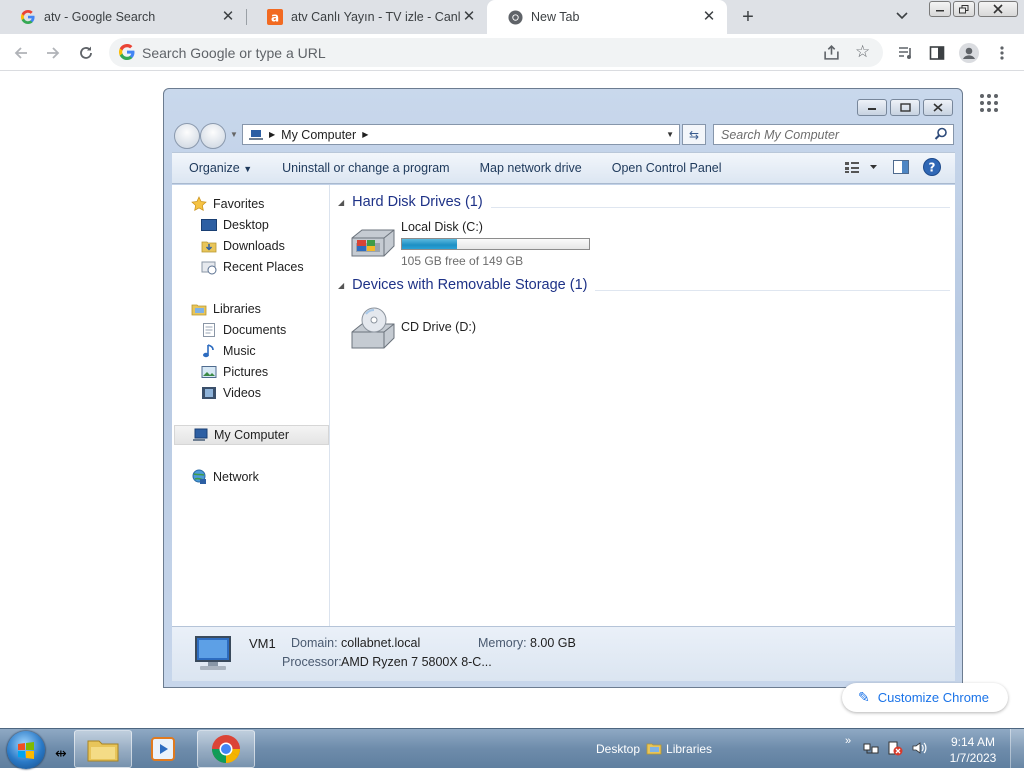 Image resolution: width=1024 pixels, height=772 pixels. I want to click on volume-icon, so click(919, 749).